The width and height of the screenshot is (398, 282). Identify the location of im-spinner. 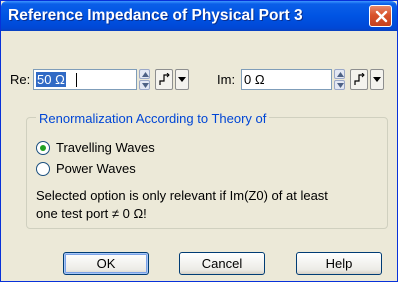
(339, 79).